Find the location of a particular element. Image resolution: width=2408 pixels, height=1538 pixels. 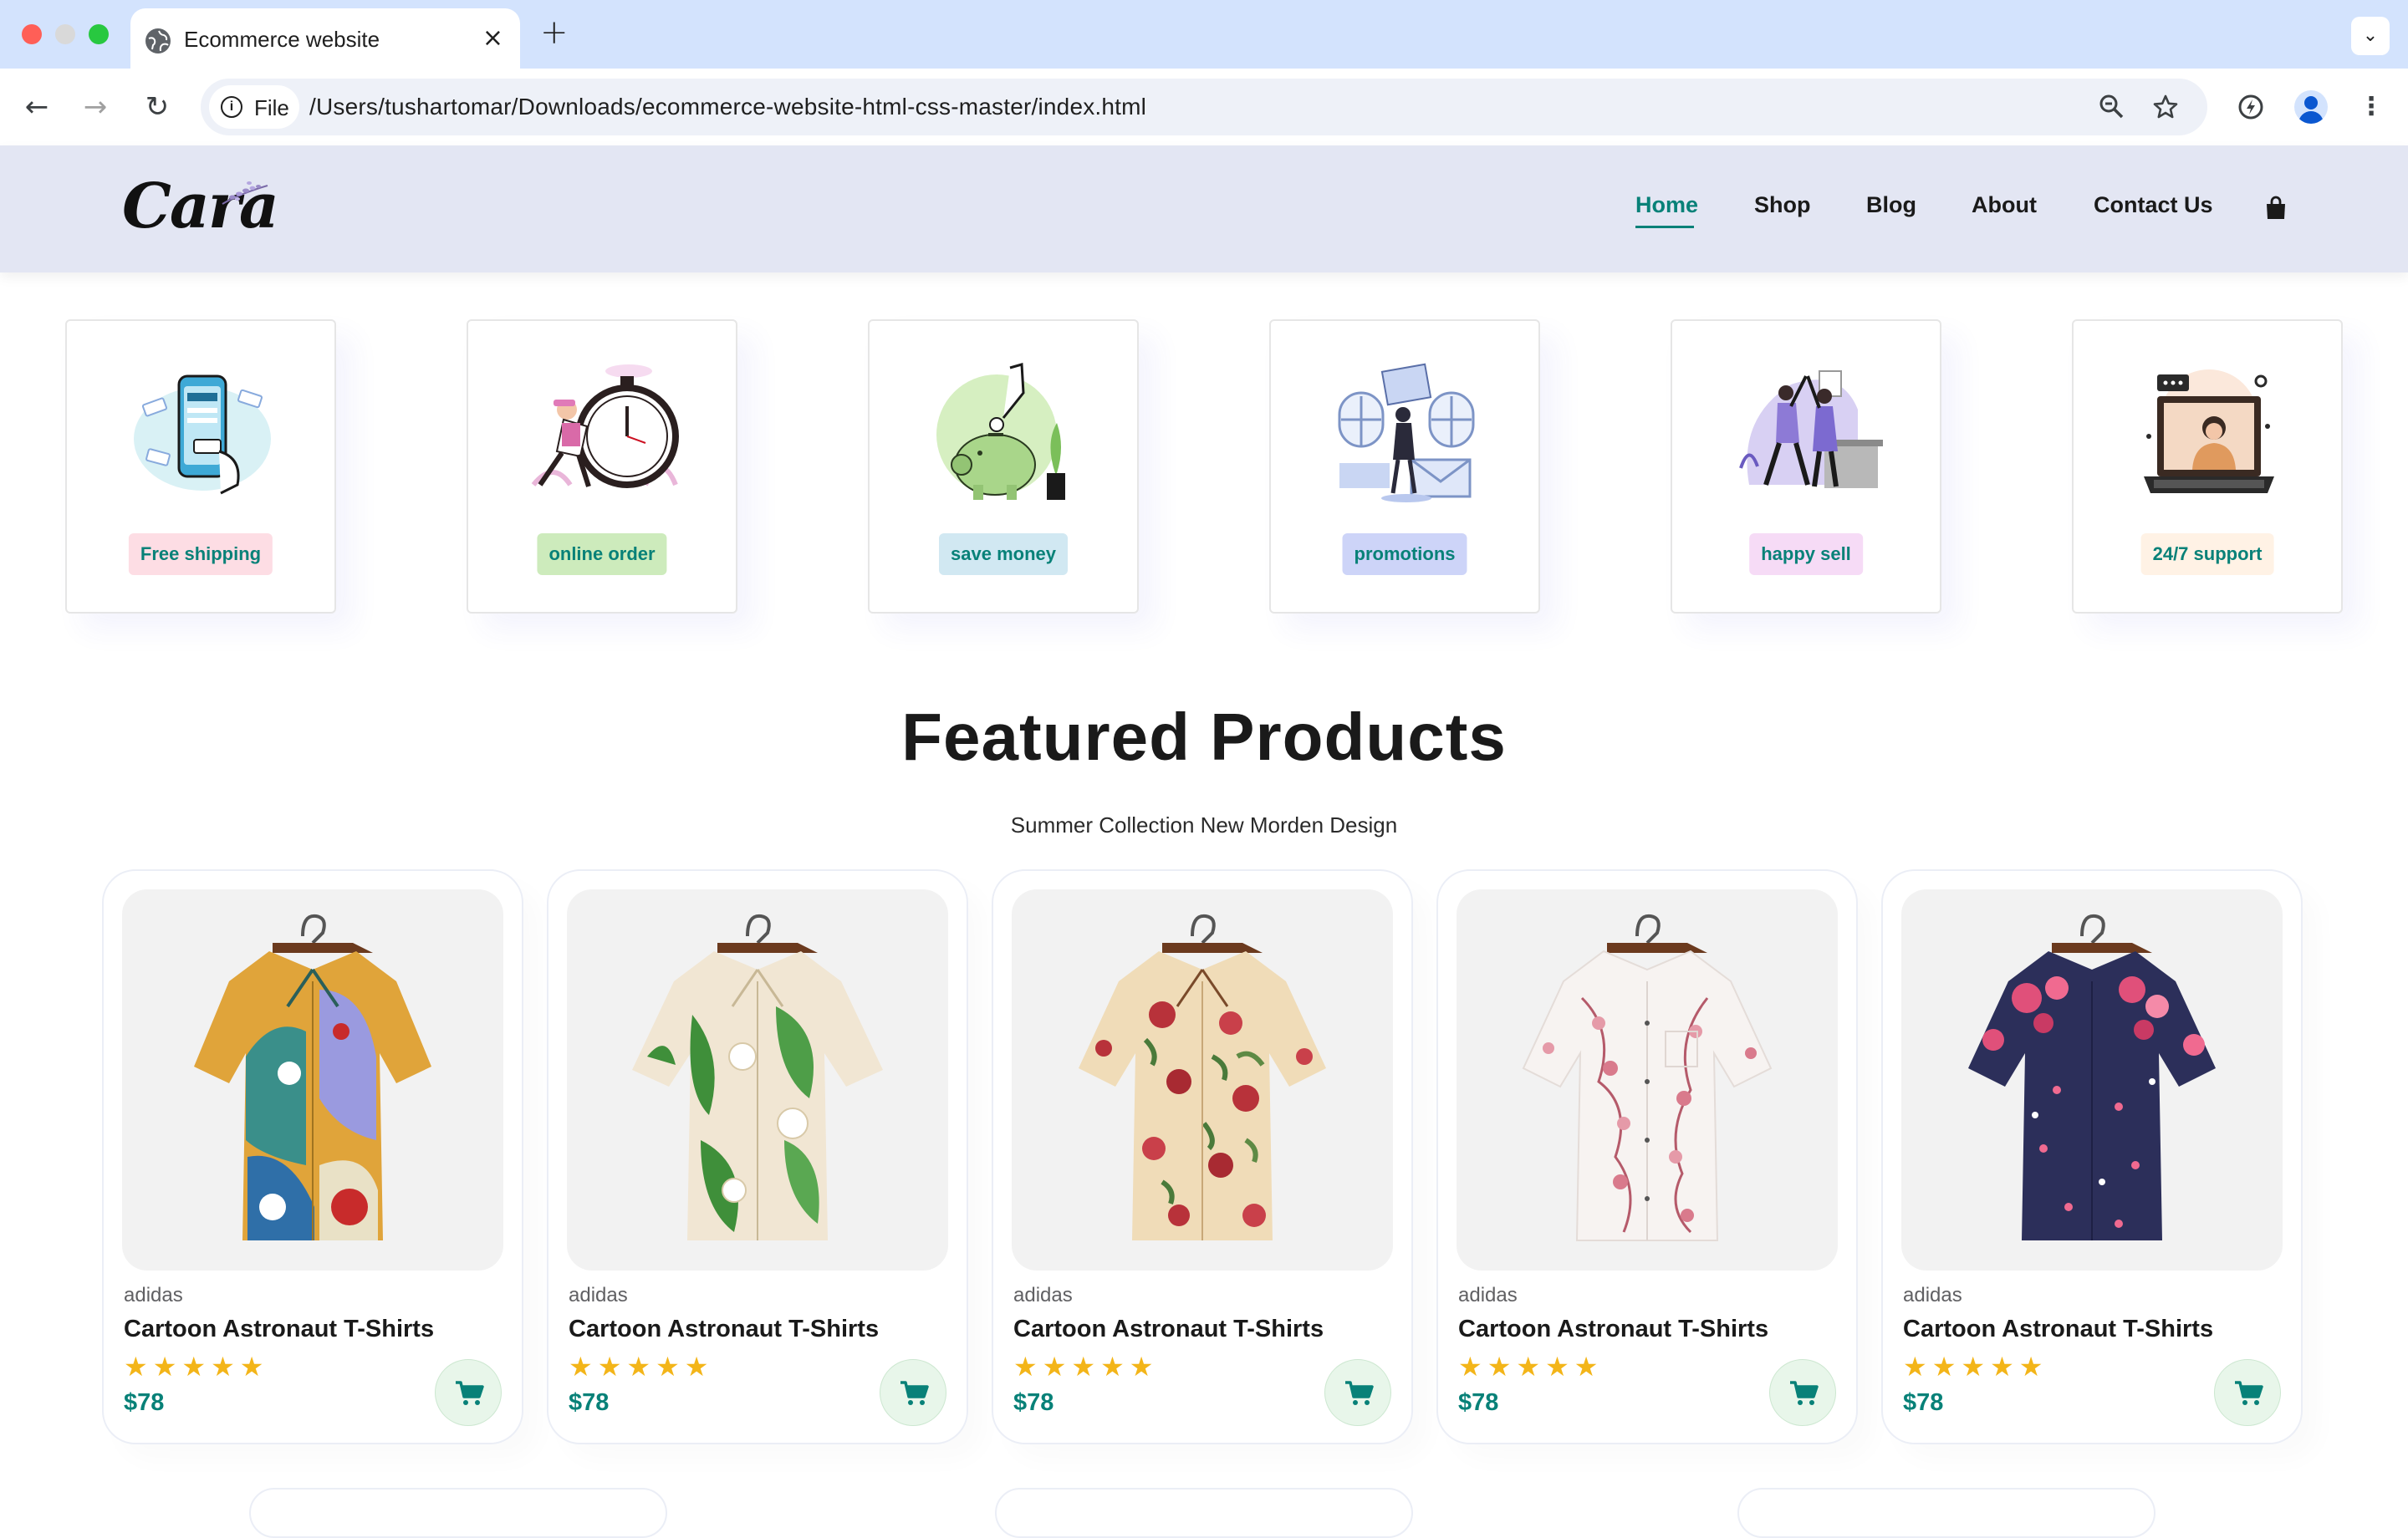

piggy-bank-illustration is located at coordinates (1001, 431).